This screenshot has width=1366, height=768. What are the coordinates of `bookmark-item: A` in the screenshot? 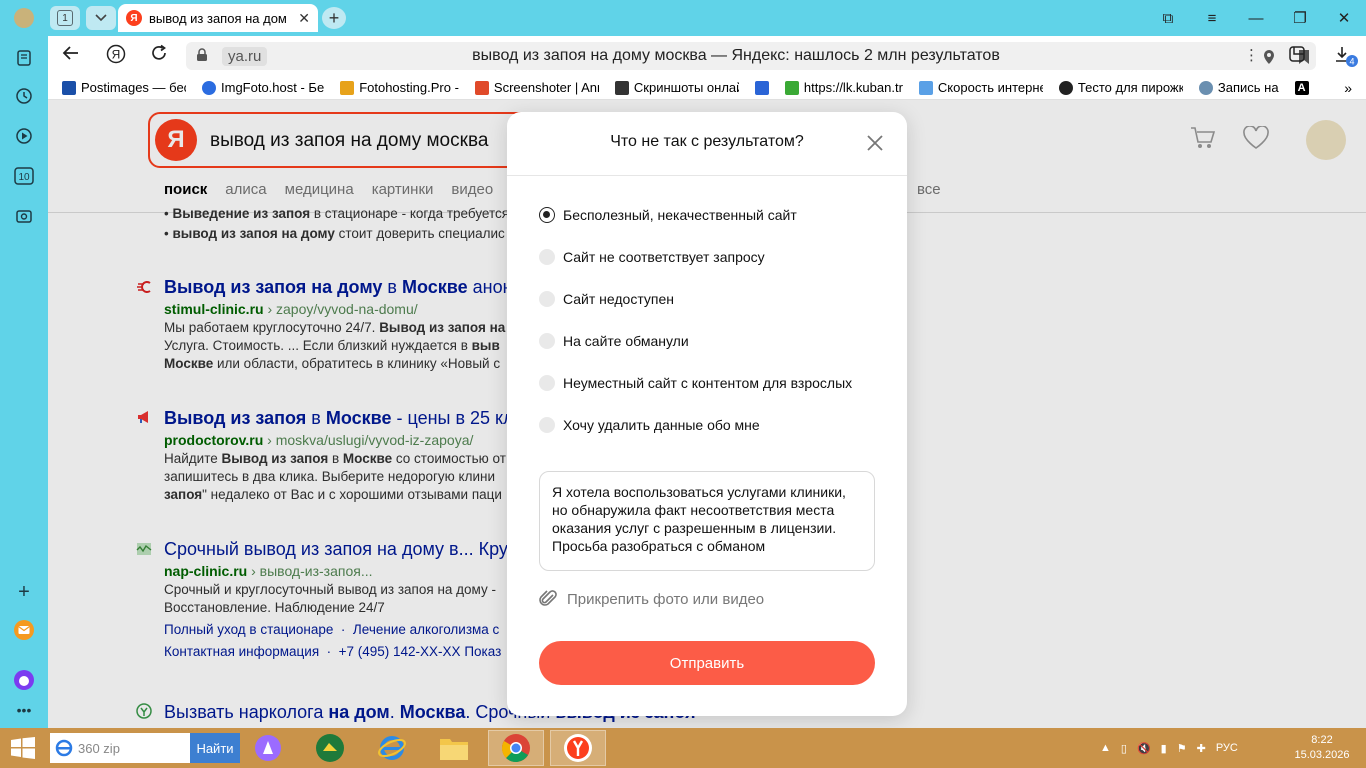 It's located at (1301, 87).